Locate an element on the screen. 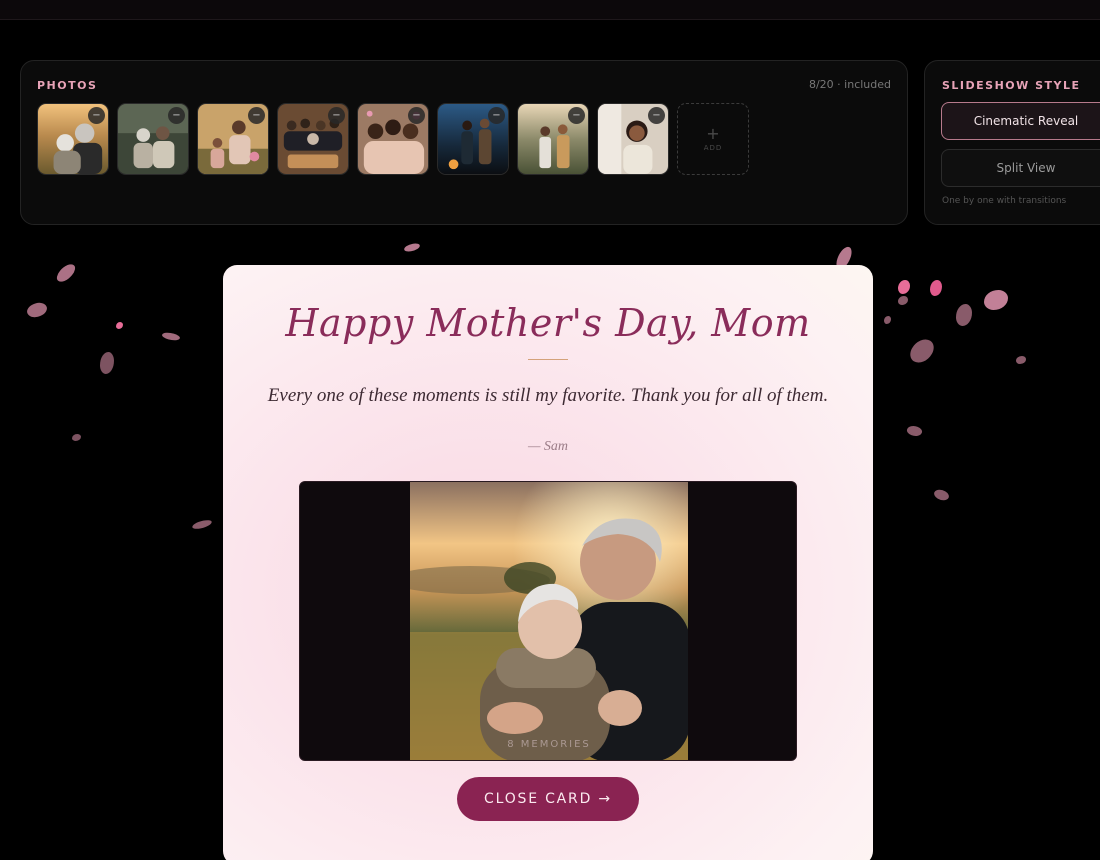 Image resolution: width=1100 pixels, height=860 pixels. photos-title: PHOTOS is located at coordinates (67, 85).